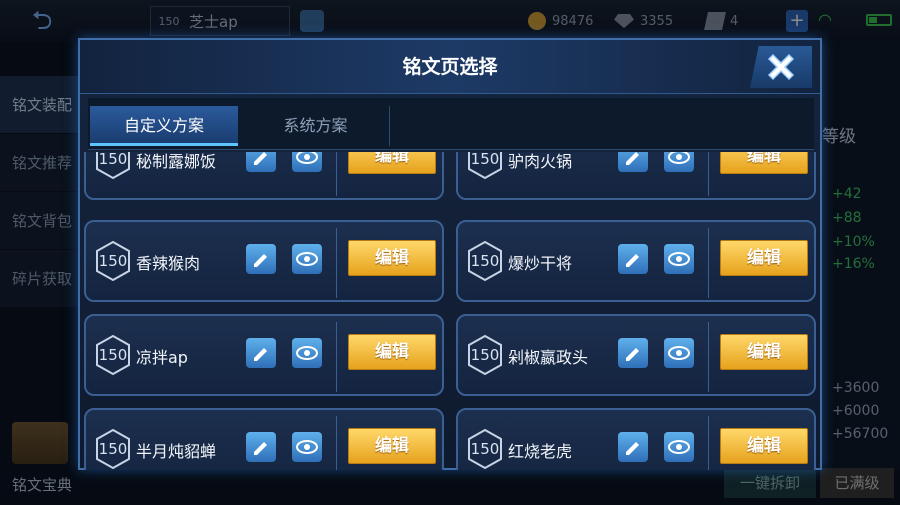 The height and width of the screenshot is (505, 900). I want to click on inscription-page-card: 150 秘制露娜饭 编辑, so click(264, 176).